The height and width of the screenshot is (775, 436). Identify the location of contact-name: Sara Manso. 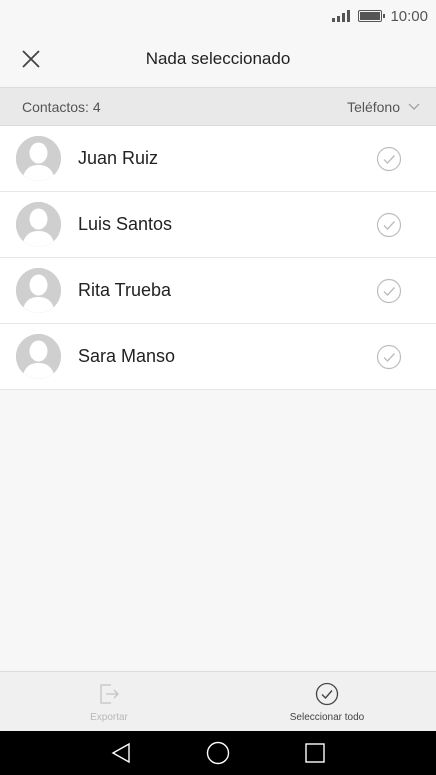
(127, 356).